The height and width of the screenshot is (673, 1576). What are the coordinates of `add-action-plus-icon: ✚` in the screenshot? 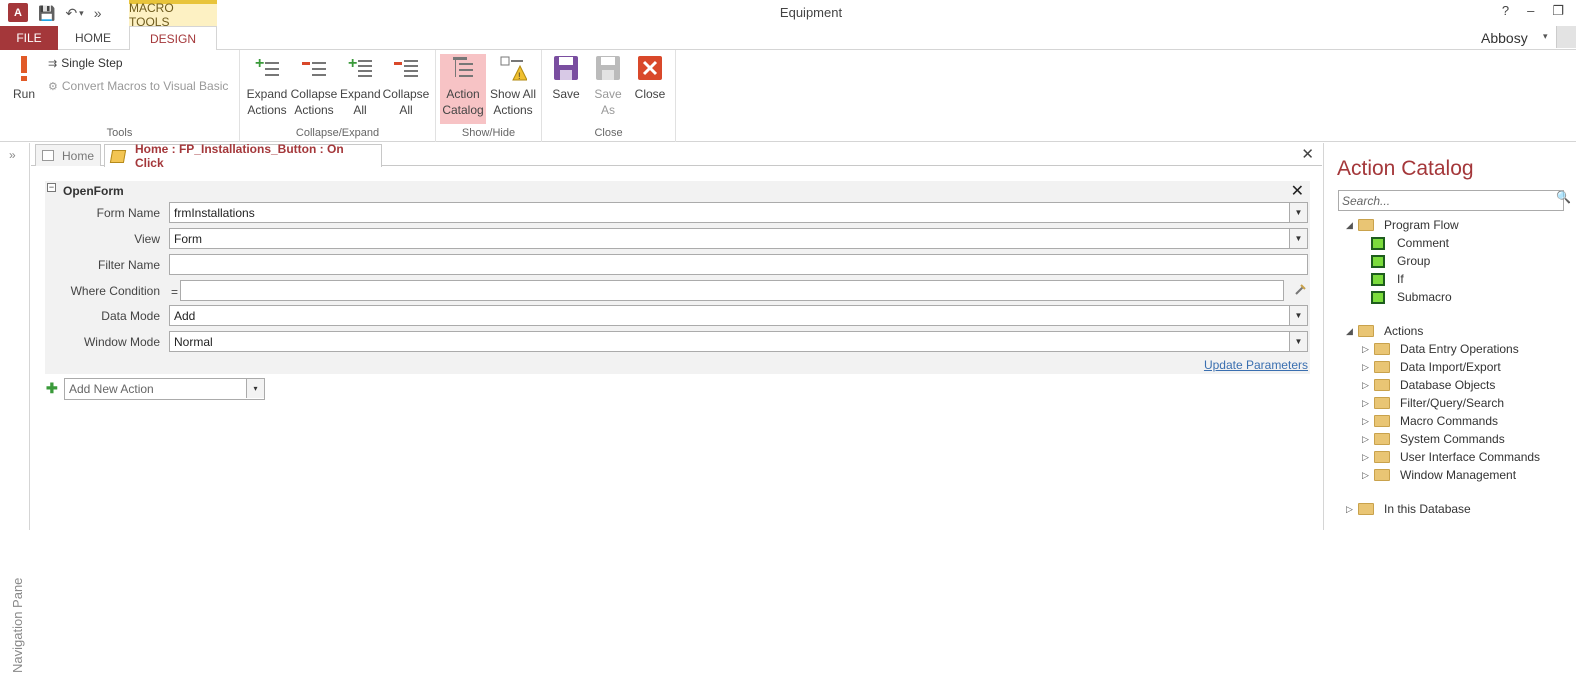 It's located at (52, 388).